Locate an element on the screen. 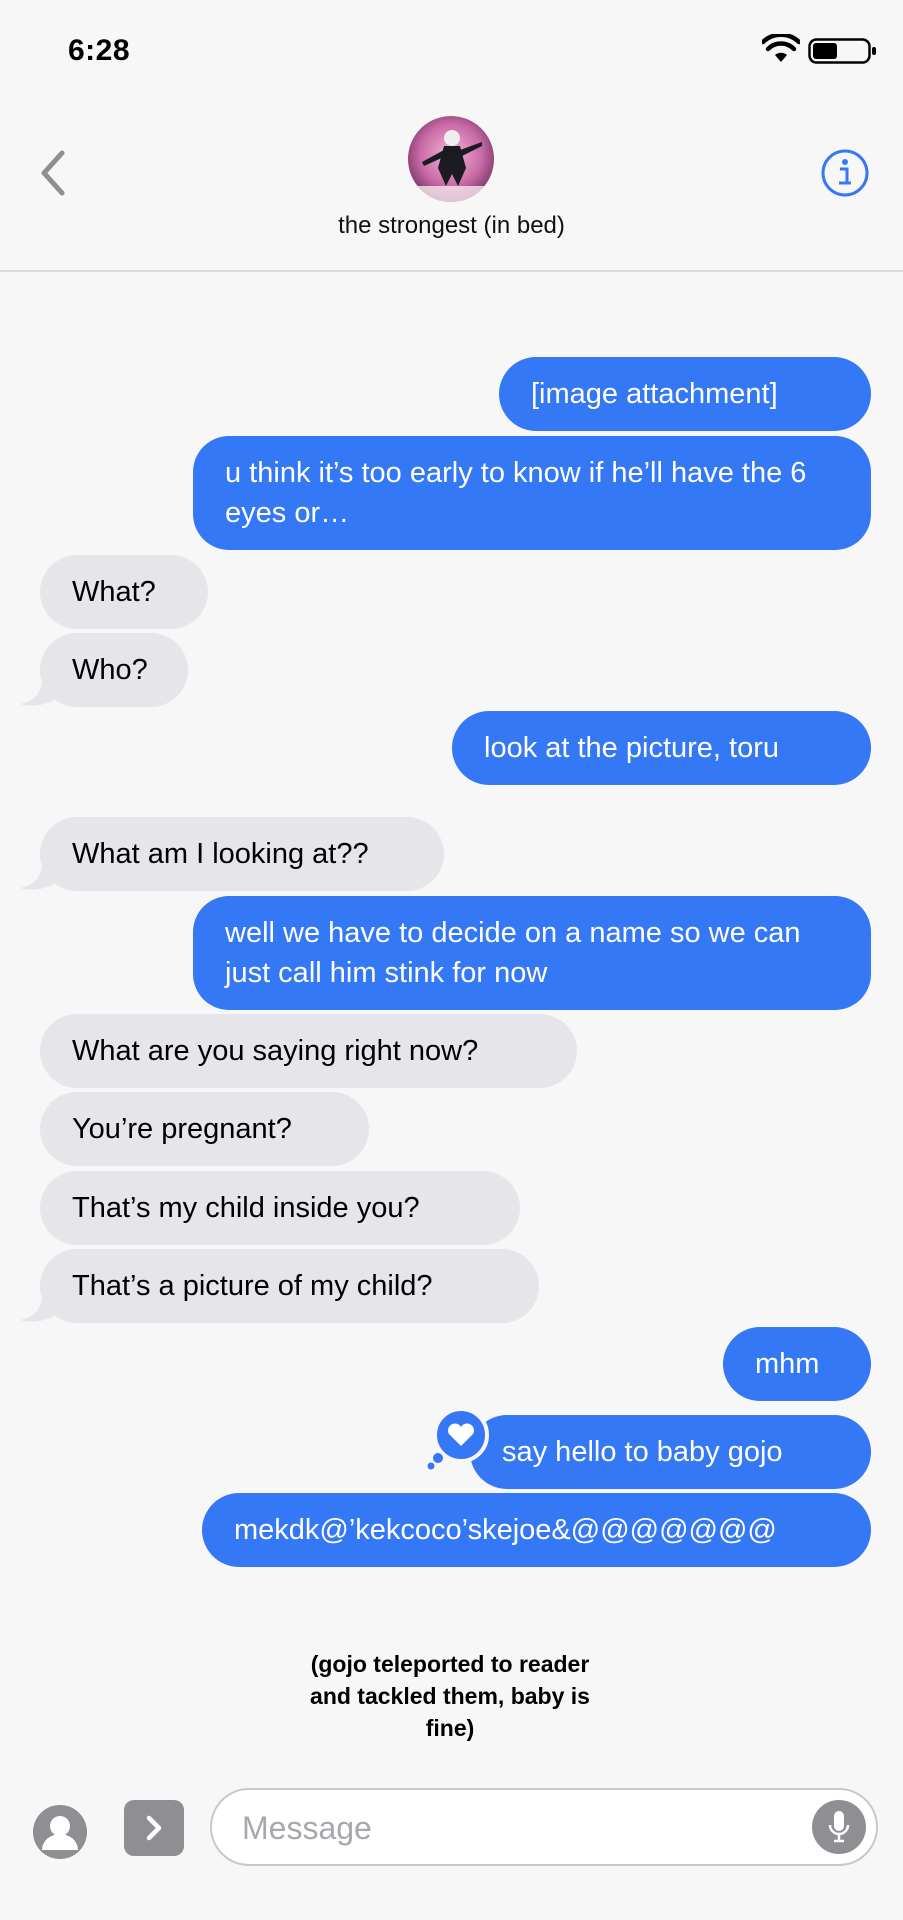  message-bubble-received: You’re pregnant? is located at coordinates (204, 1129).